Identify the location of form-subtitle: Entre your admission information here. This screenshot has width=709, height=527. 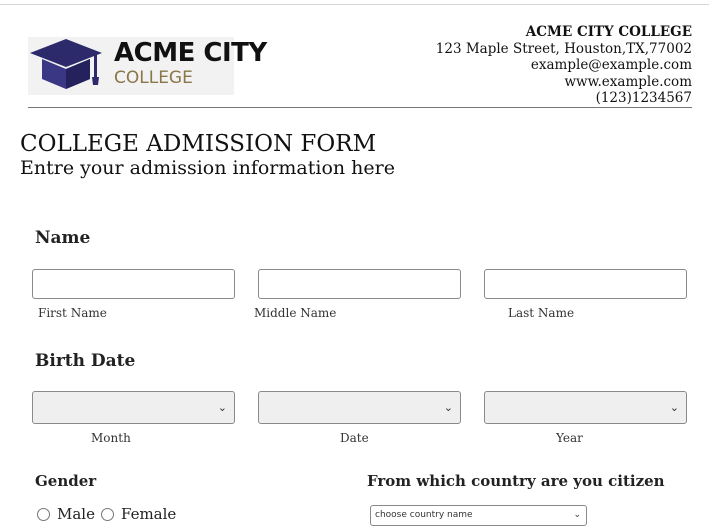
(207, 168).